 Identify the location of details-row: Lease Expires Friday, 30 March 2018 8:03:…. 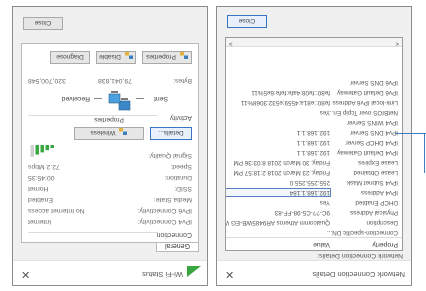
(314, 161).